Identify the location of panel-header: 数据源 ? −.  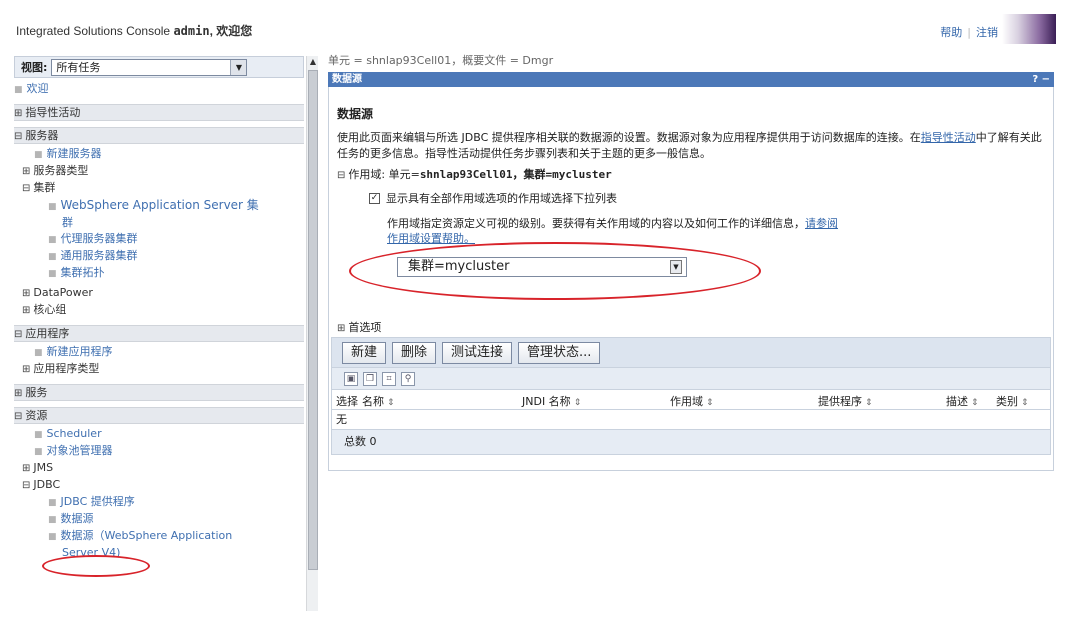
(691, 79).